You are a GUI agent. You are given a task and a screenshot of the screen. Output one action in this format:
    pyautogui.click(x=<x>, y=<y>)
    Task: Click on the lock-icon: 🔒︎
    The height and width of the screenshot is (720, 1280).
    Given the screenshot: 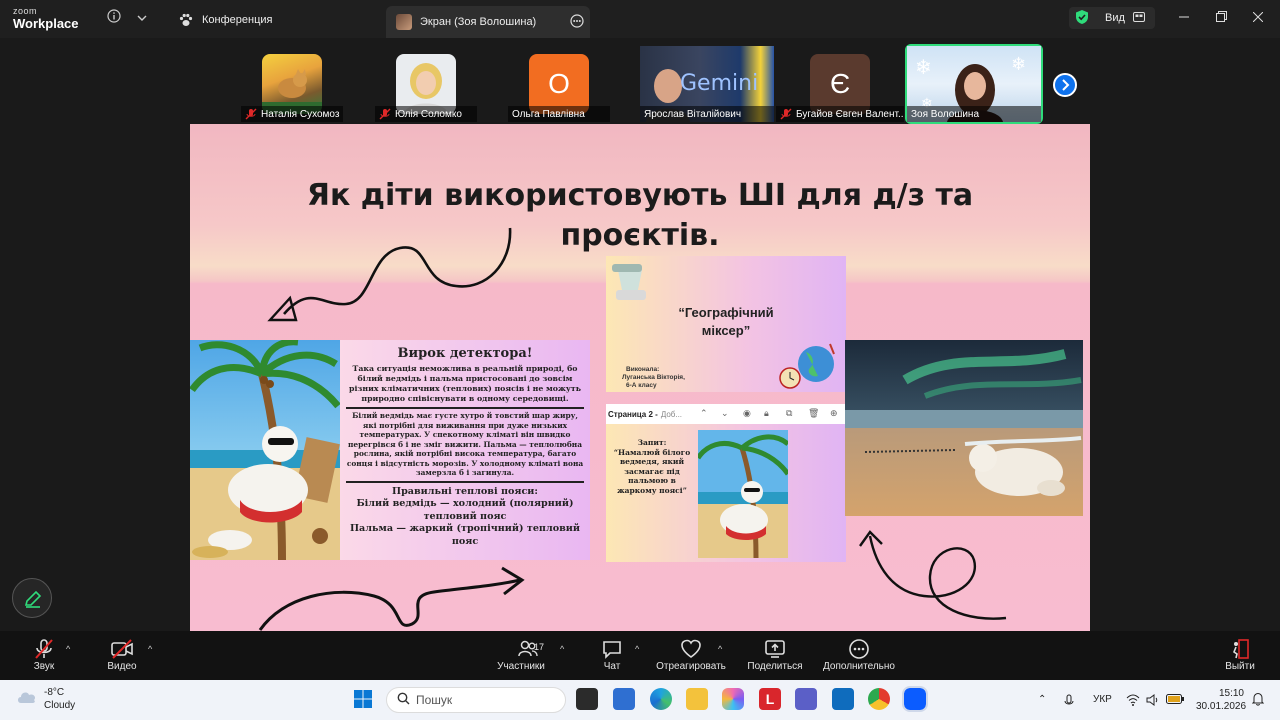 What is the action you would take?
    pyautogui.click(x=766, y=413)
    